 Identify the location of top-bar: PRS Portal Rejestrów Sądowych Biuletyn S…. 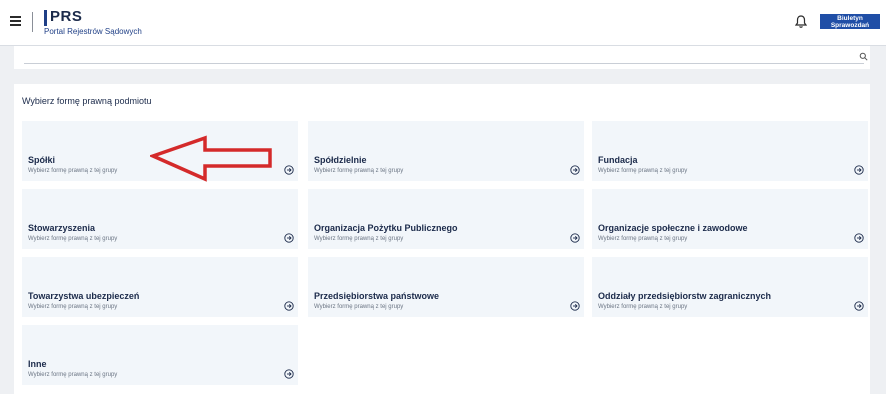
(443, 23).